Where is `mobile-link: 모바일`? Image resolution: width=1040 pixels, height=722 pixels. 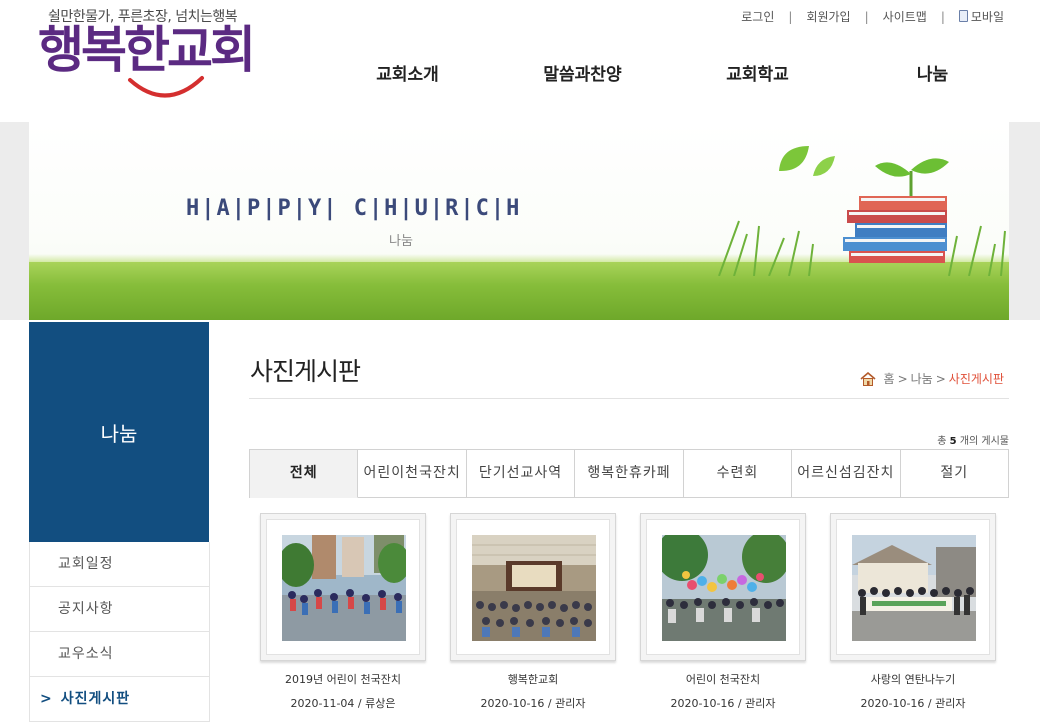
mobile-link: 모바일 is located at coordinates (981, 16).